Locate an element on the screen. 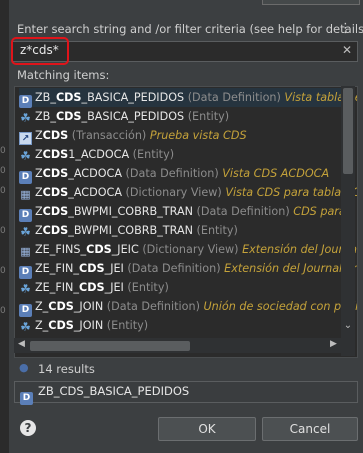  data-definition-icon: D is located at coordinates (26, 395).